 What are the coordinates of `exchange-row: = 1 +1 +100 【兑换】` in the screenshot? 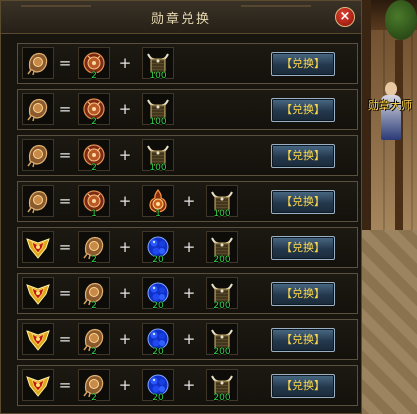 It's located at (187, 201).